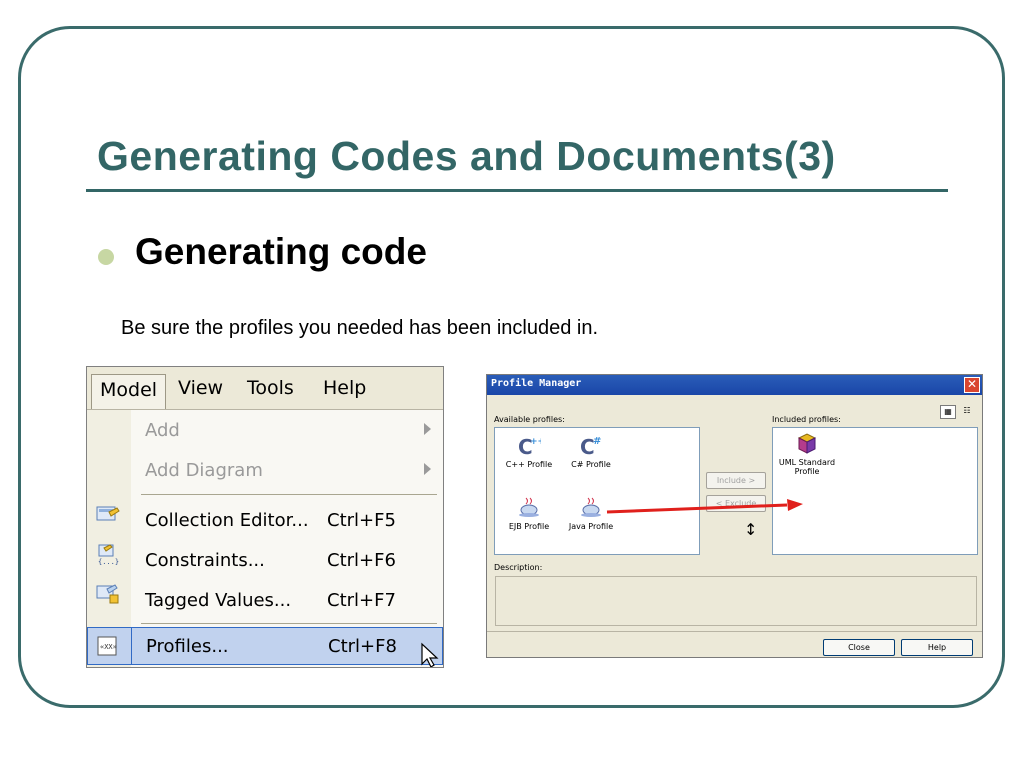 This screenshot has width=1024, height=768. I want to click on menu-item-tagged-values: Tagged Values... Ctrl+F7, so click(287, 601).